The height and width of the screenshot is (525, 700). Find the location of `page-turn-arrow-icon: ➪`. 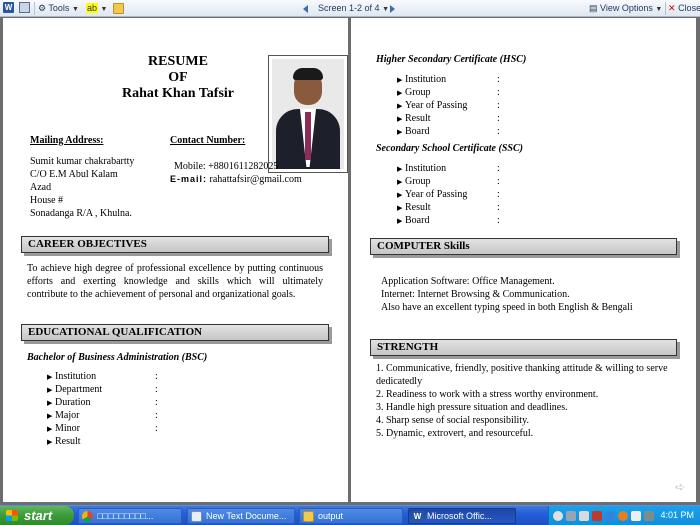

page-turn-arrow-icon: ➪ is located at coordinates (680, 487).